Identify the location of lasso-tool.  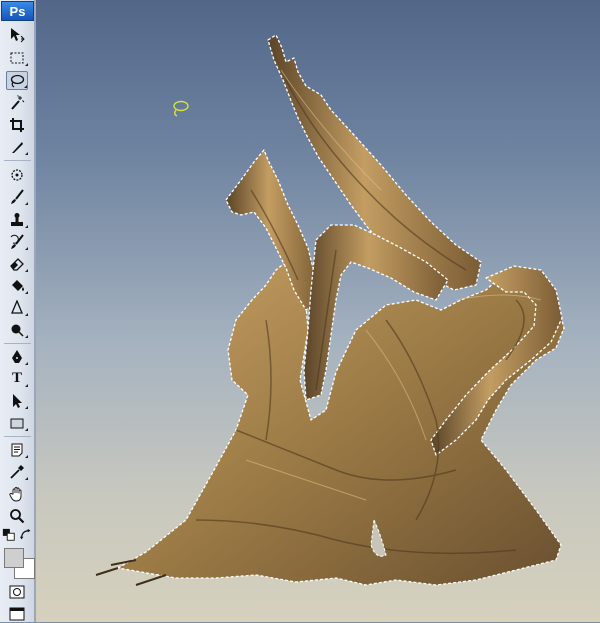
(17, 80).